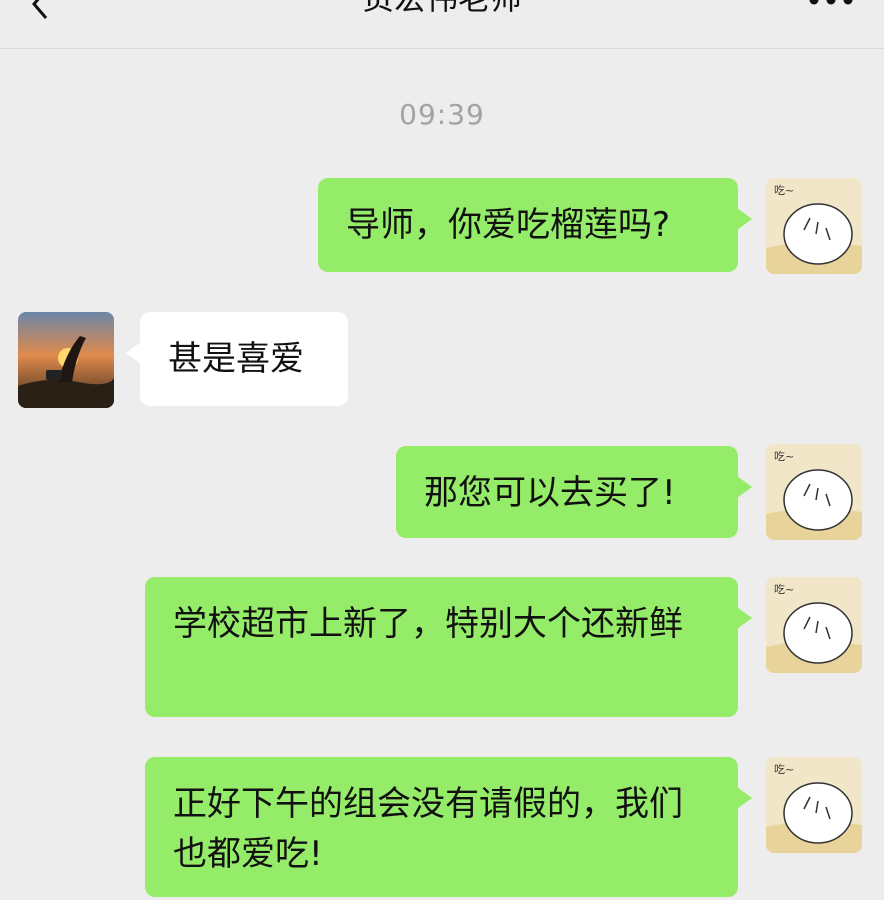 The height and width of the screenshot is (900, 884). What do you see at coordinates (442, 114) in the screenshot?
I see `message-timestamp: 09:39` at bounding box center [442, 114].